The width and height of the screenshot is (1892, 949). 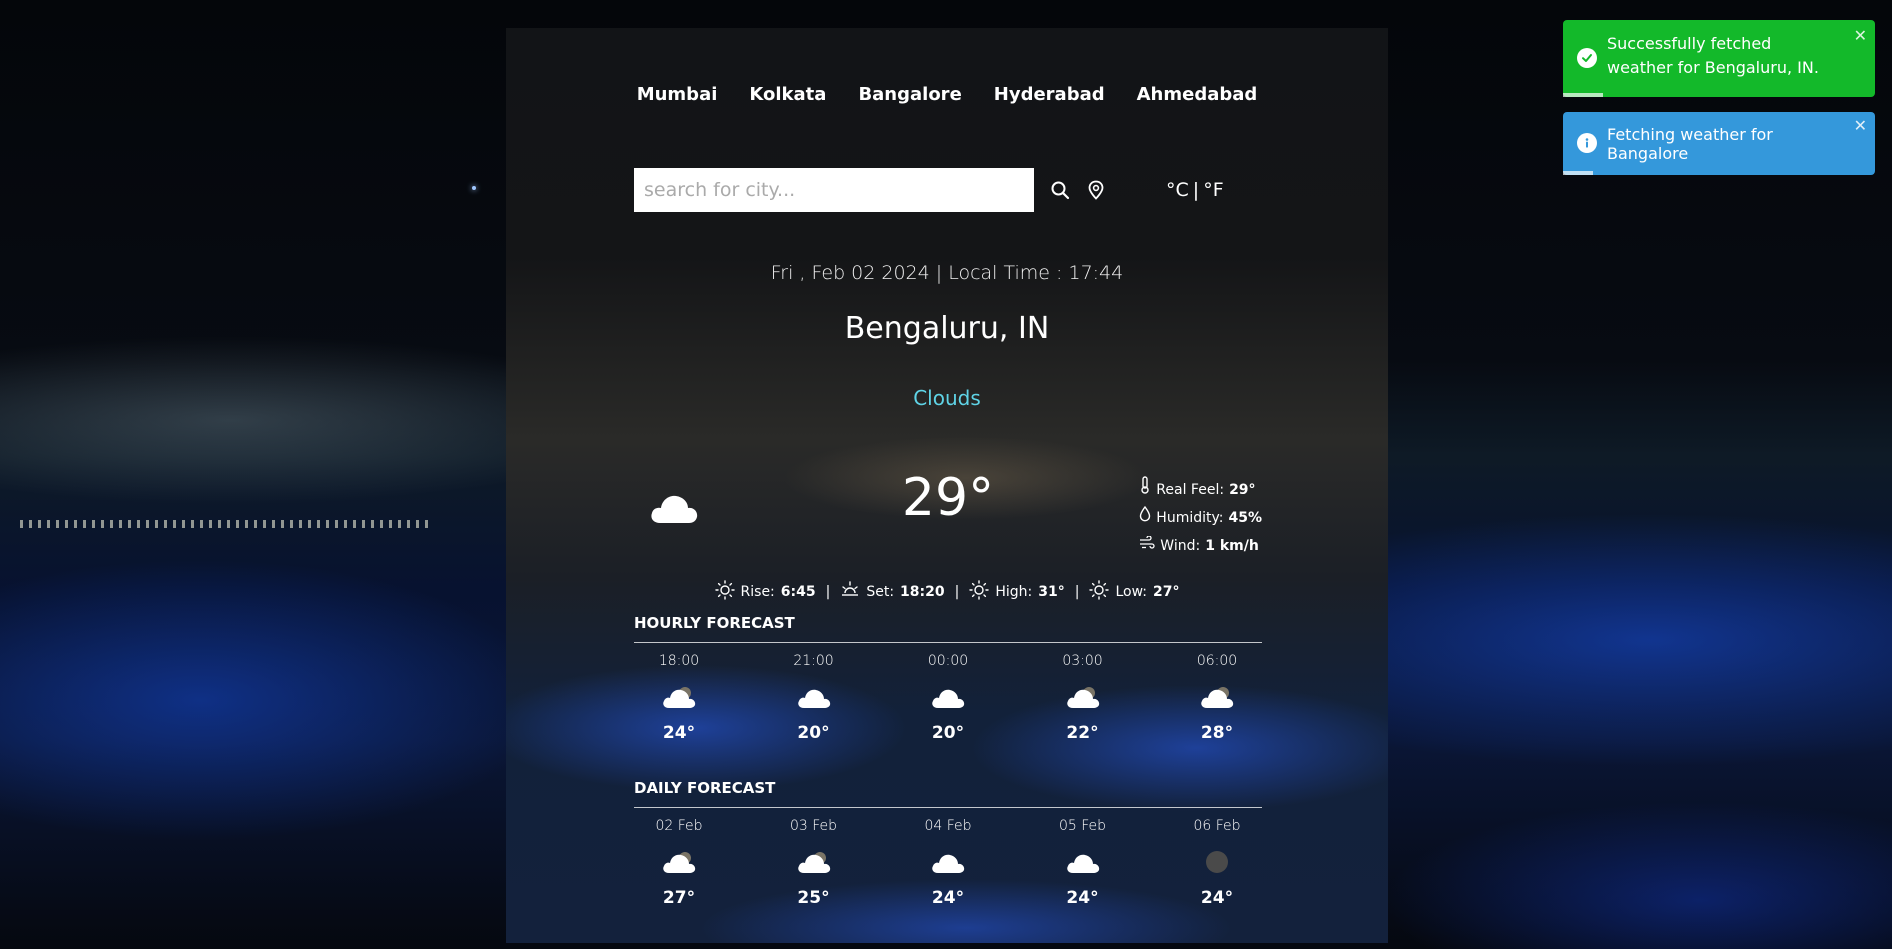 What do you see at coordinates (1180, 546) in the screenshot?
I see `wind-label: Wind:` at bounding box center [1180, 546].